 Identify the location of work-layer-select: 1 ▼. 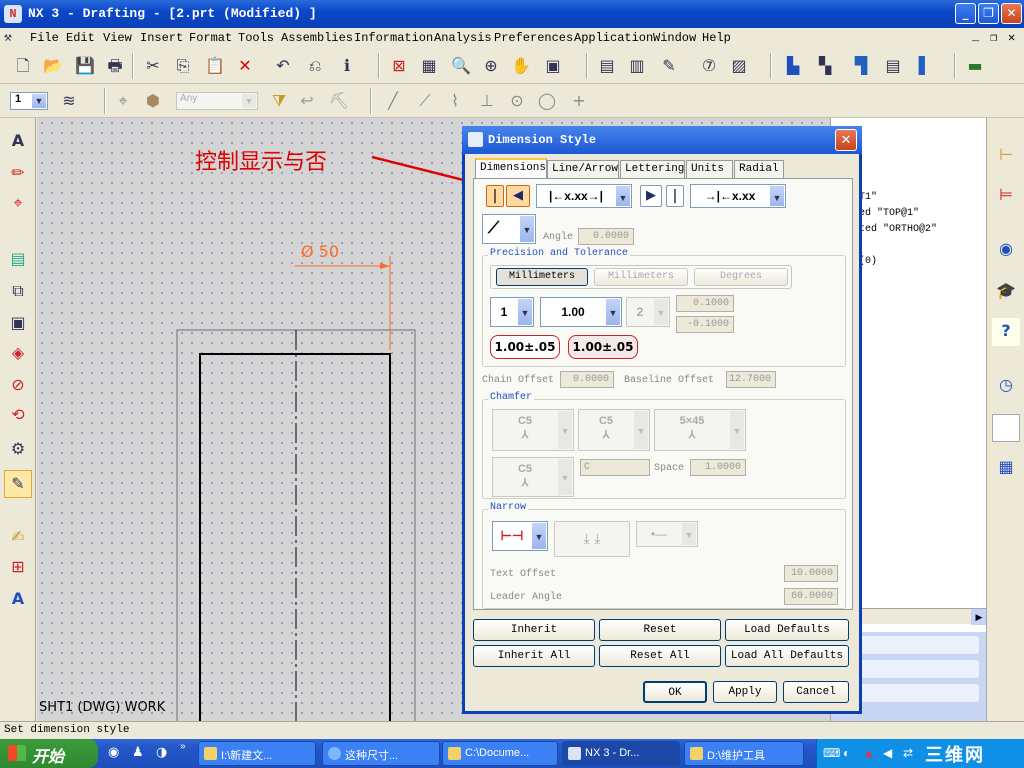
(29, 101).